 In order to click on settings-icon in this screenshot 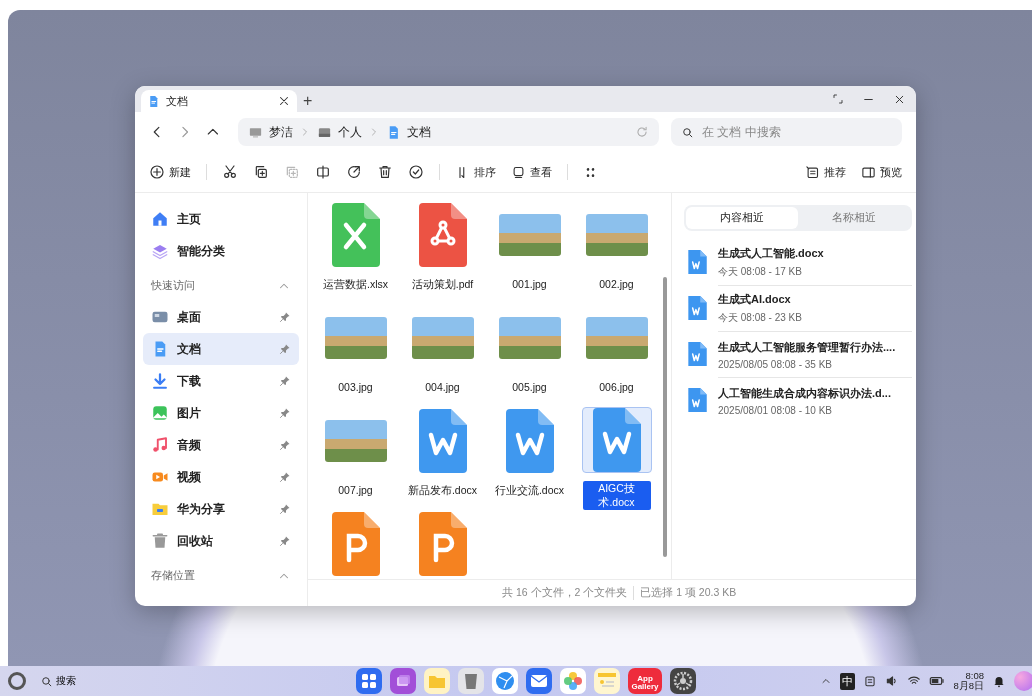, I will do `click(683, 681)`.